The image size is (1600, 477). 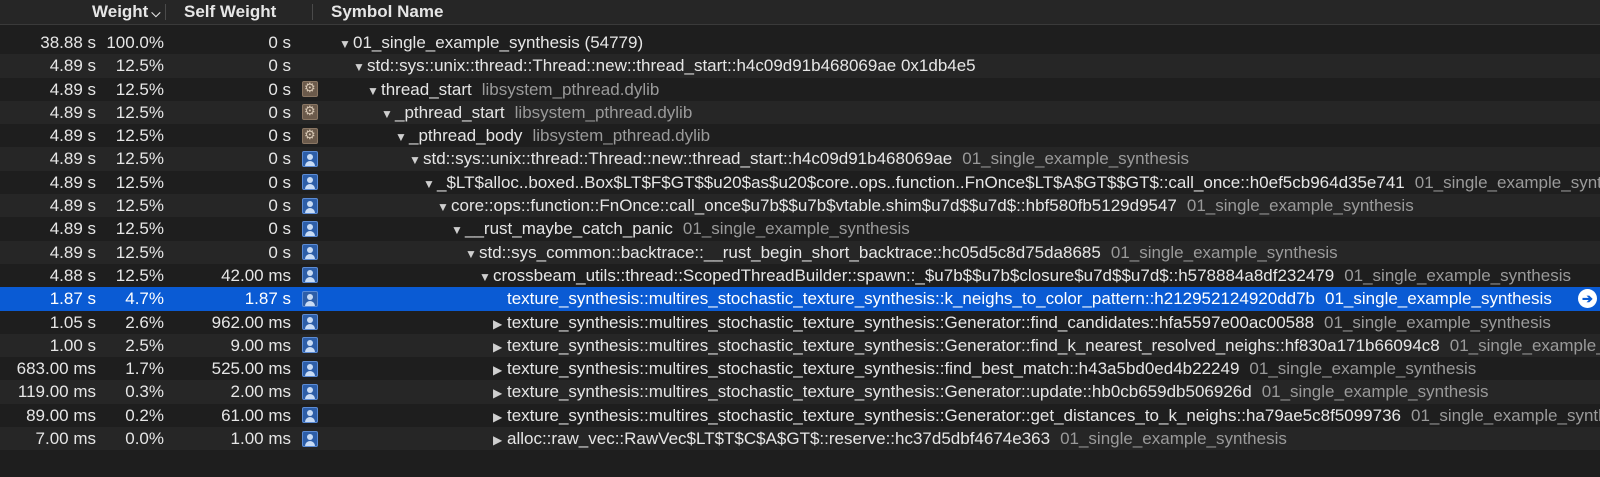 I want to click on weight-value: 119.00 ms, so click(x=56, y=392).